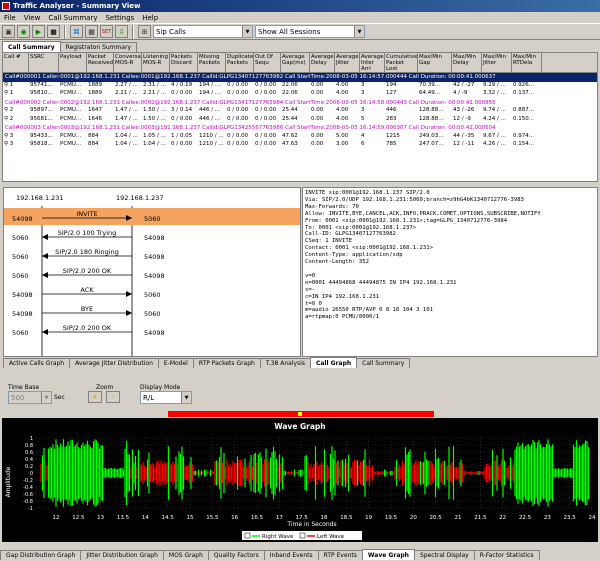 The image size is (600, 561). What do you see at coordinates (175, 363) in the screenshot?
I see `tab-analysis-2: E-Model` at bounding box center [175, 363].